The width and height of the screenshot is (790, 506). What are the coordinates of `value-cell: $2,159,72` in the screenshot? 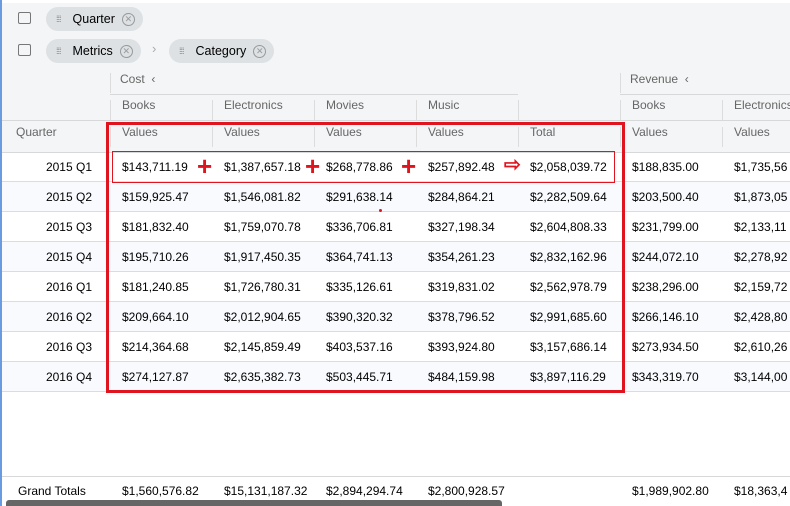 It's located at (760, 287).